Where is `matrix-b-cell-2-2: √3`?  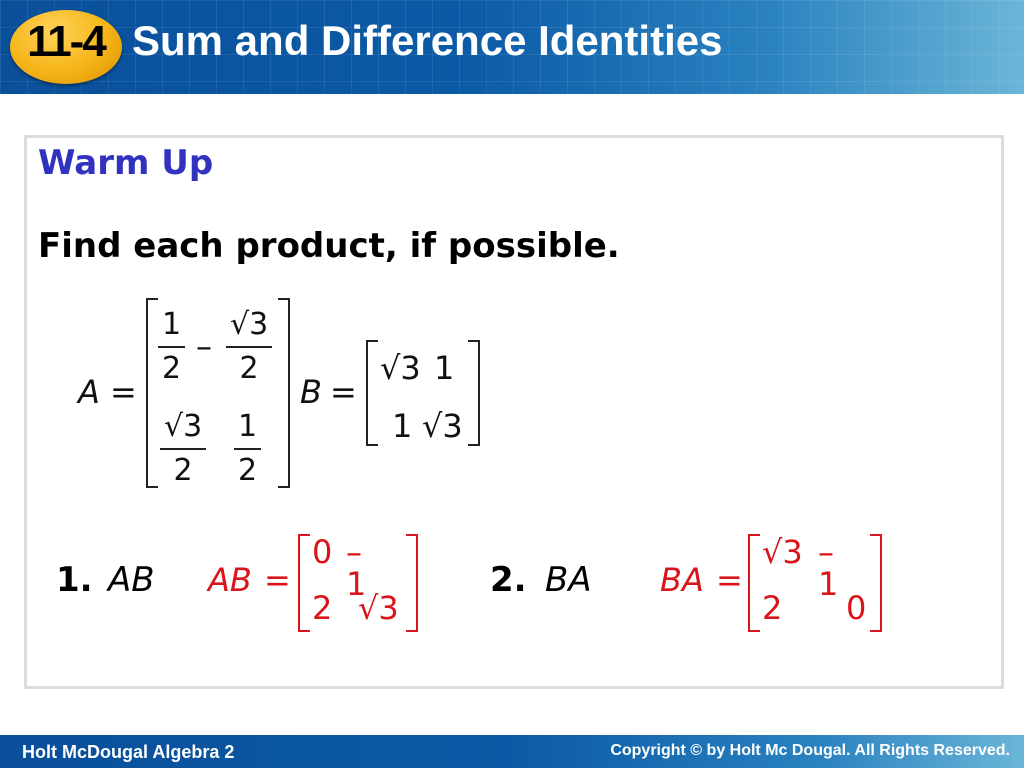
matrix-b-cell-2-2: √3 is located at coordinates (442, 426).